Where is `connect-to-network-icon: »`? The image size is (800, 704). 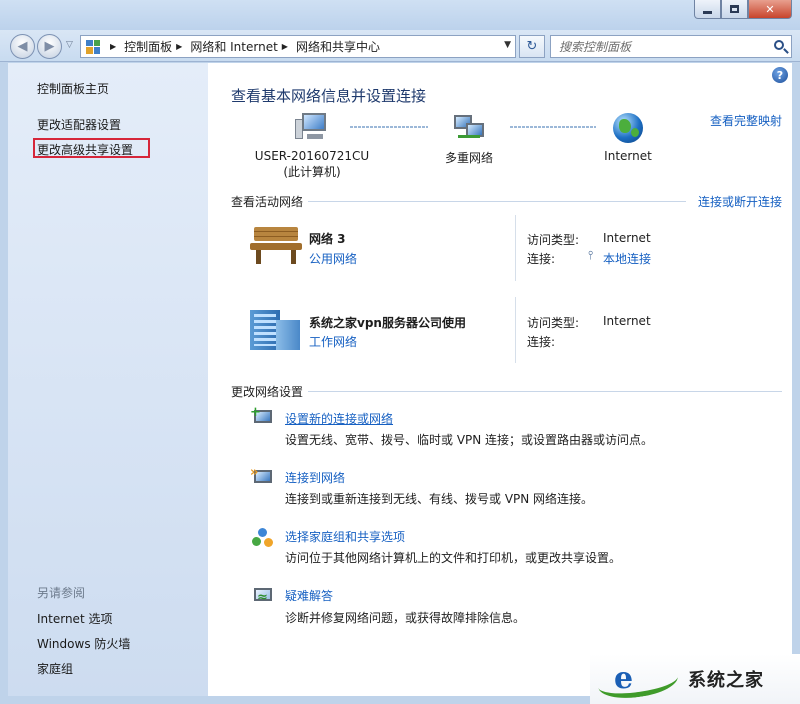 connect-to-network-icon: » is located at coordinates (262, 478).